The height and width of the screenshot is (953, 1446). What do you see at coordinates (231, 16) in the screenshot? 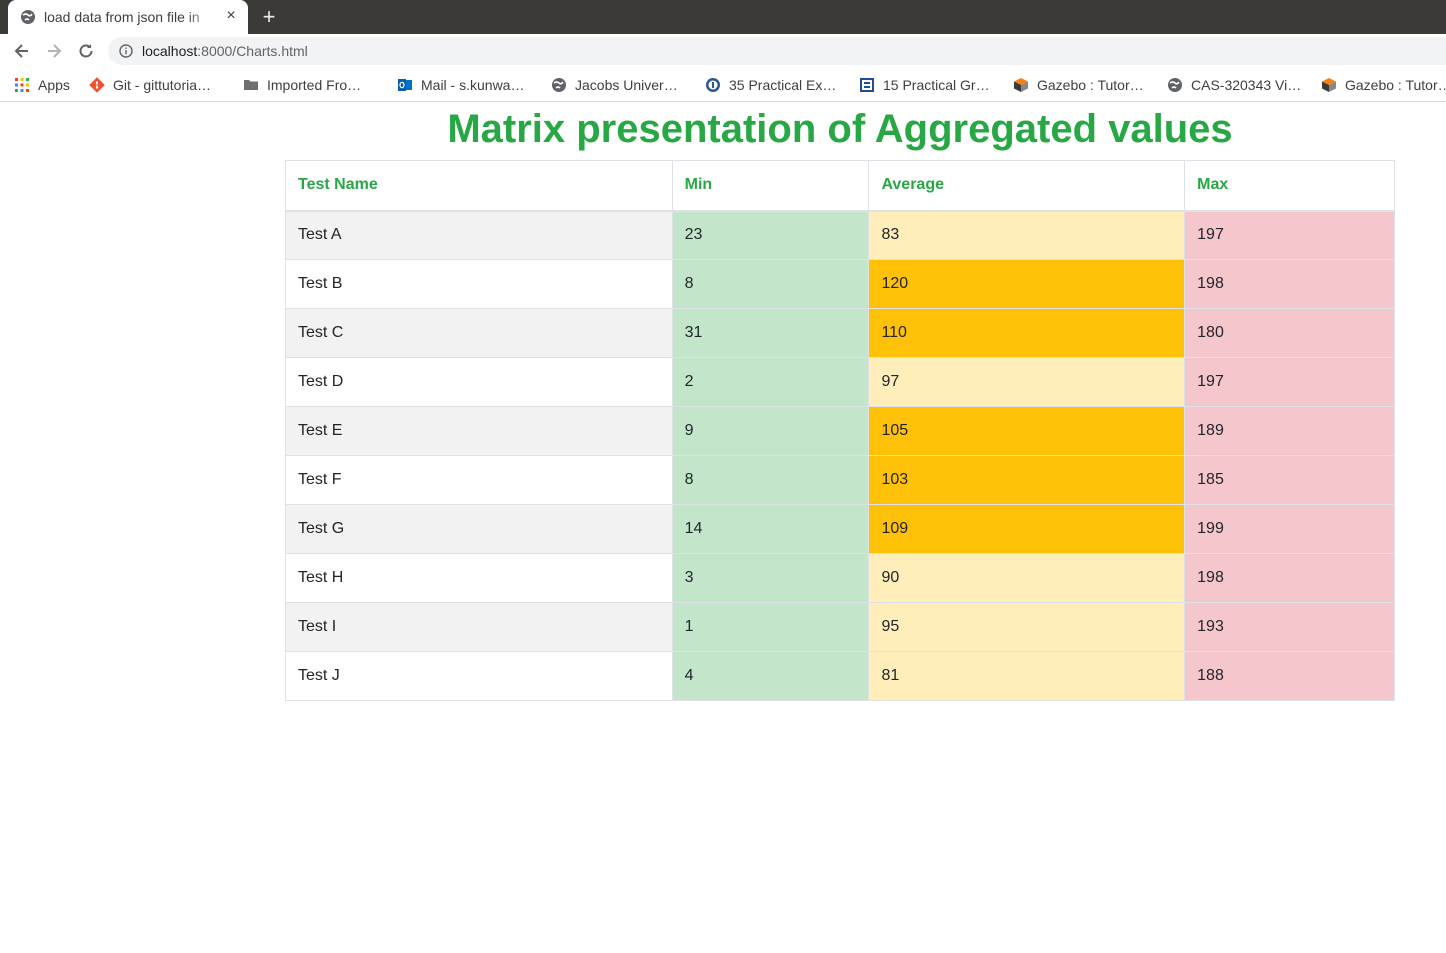
I see `tab-close-icon: ×` at bounding box center [231, 16].